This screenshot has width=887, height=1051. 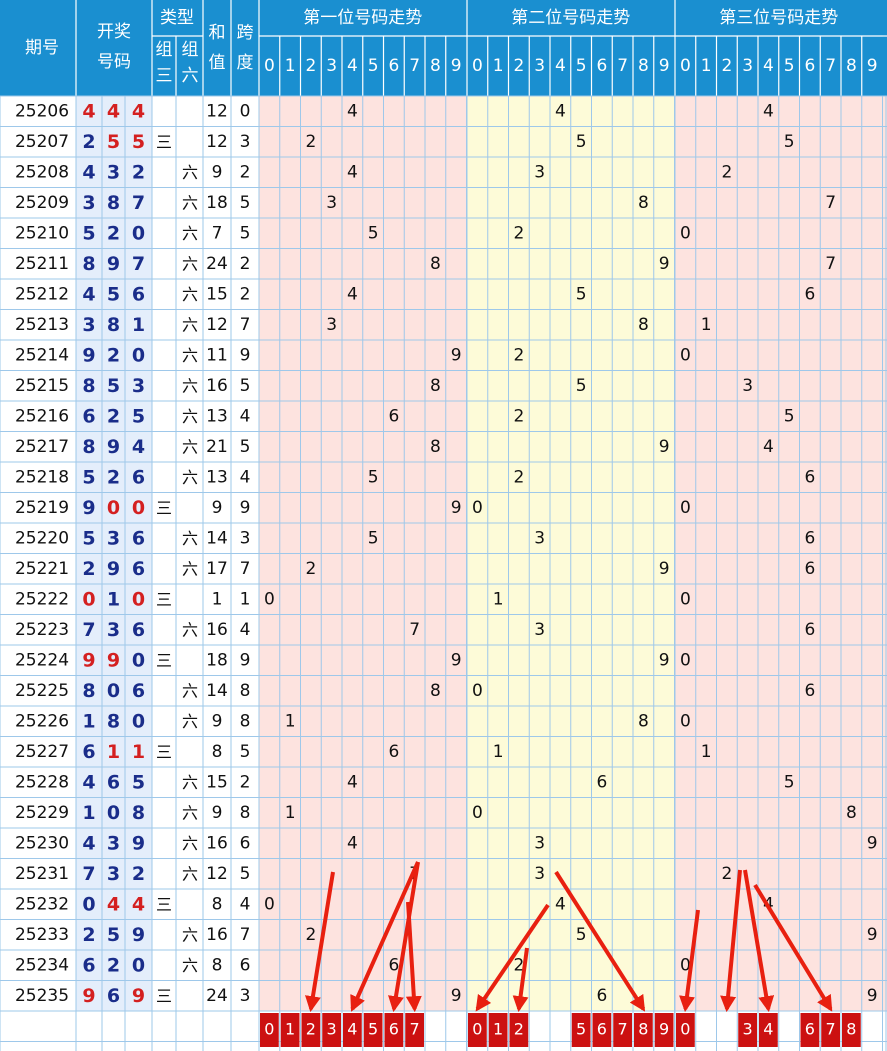 What do you see at coordinates (114, 62) in the screenshot?
I see `draw-header-line2: 号码` at bounding box center [114, 62].